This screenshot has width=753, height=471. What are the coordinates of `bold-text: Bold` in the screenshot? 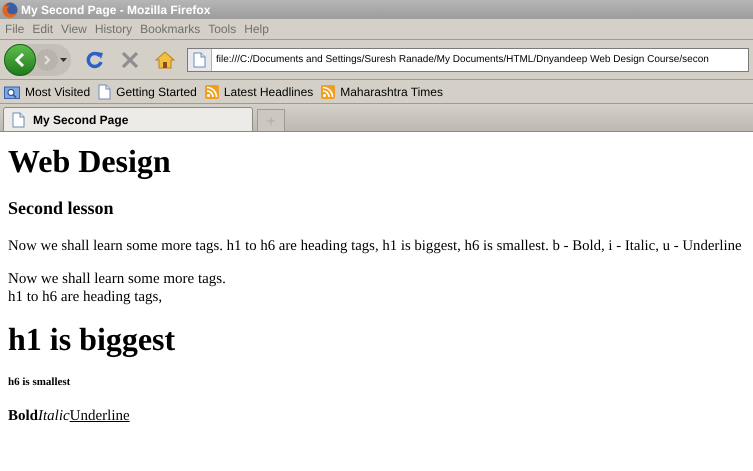 It's located at (23, 416).